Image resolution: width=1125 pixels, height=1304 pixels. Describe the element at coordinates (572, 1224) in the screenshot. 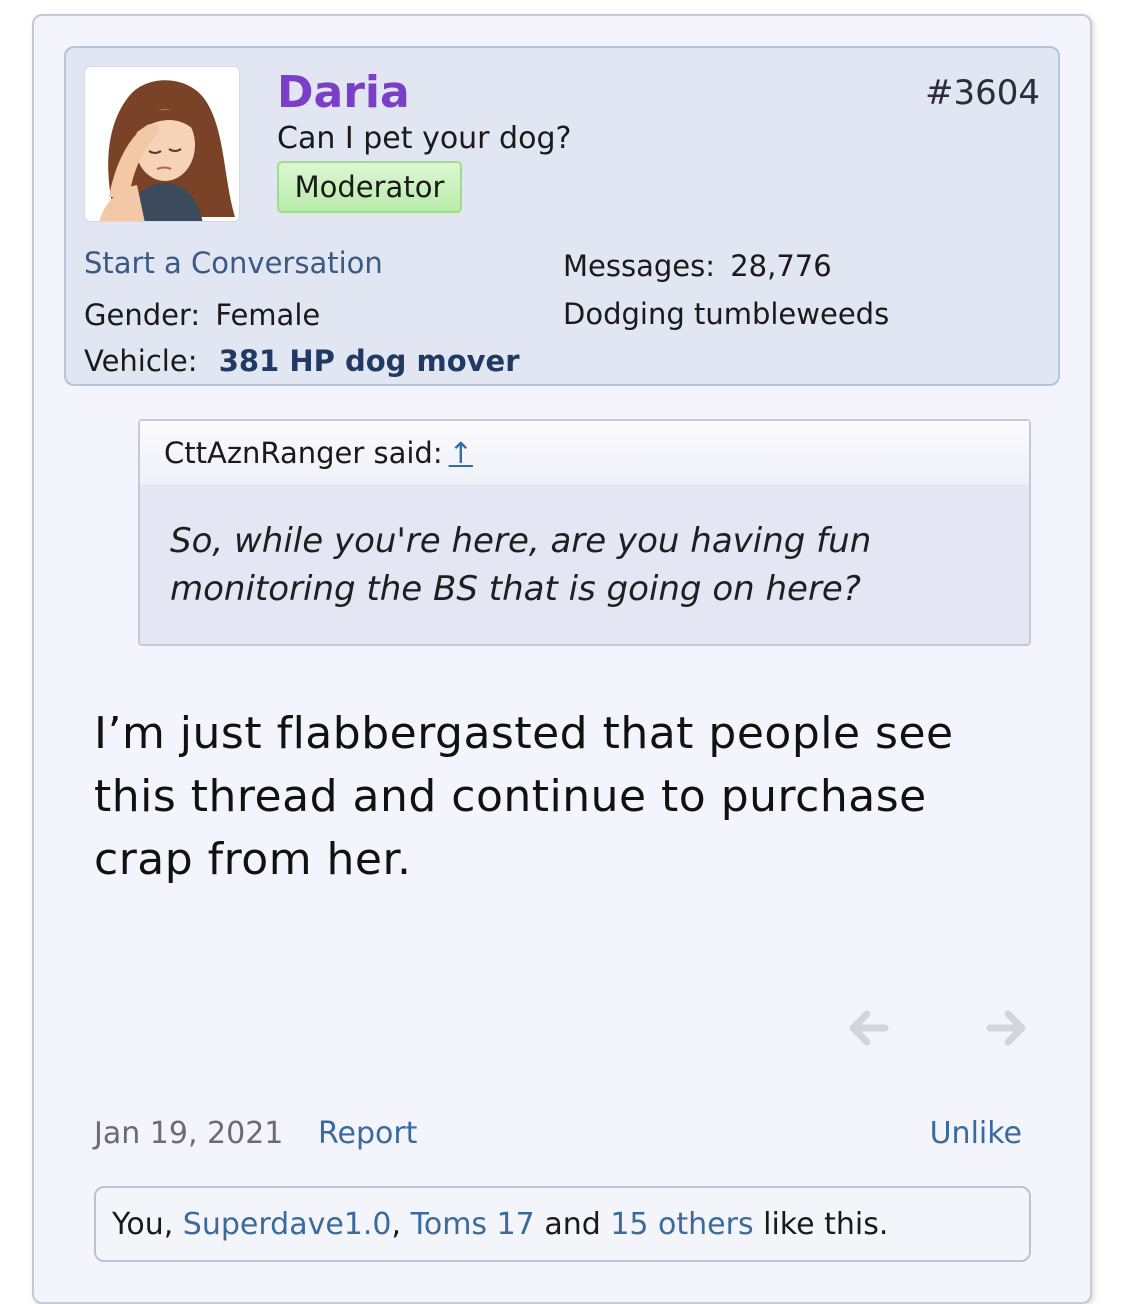

I see `likes-and: and` at that location.